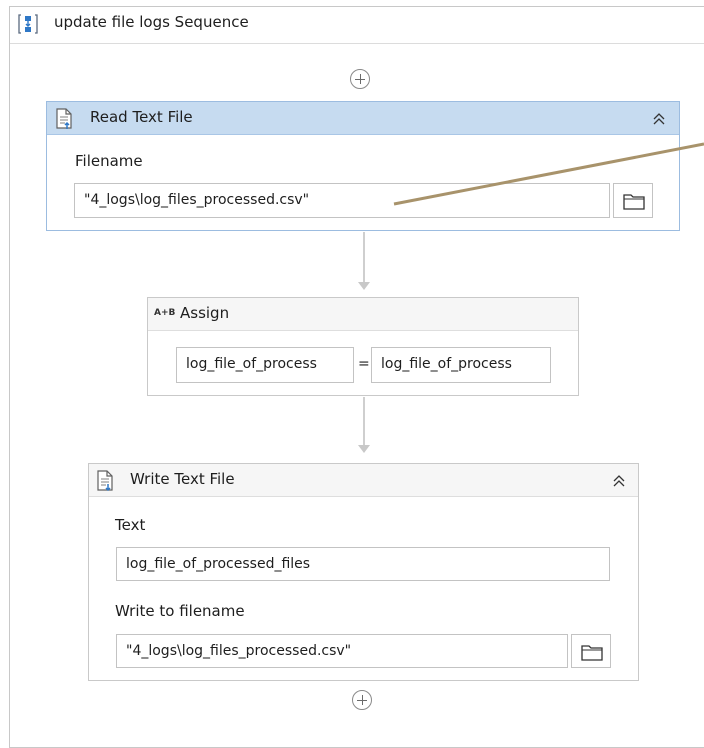 The height and width of the screenshot is (748, 704). What do you see at coordinates (28, 24) in the screenshot?
I see `sequence-icon` at bounding box center [28, 24].